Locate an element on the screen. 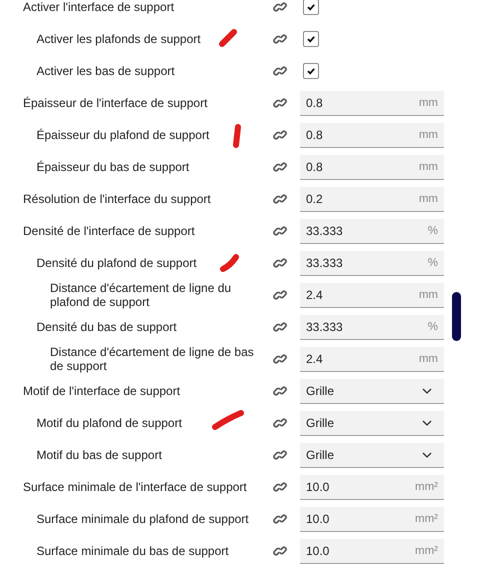 The height and width of the screenshot is (564, 482). setting-label: Activer les plafonds de support is located at coordinates (118, 39).